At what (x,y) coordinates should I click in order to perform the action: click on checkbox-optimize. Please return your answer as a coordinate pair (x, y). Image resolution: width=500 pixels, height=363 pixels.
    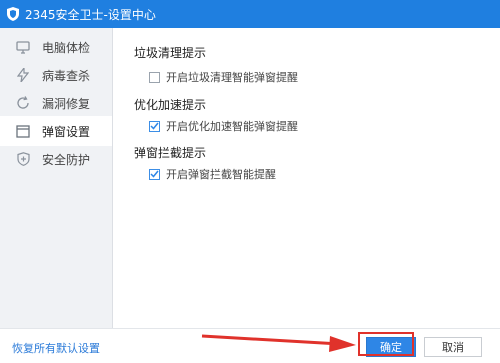
    Looking at the image, I should click on (154, 126).